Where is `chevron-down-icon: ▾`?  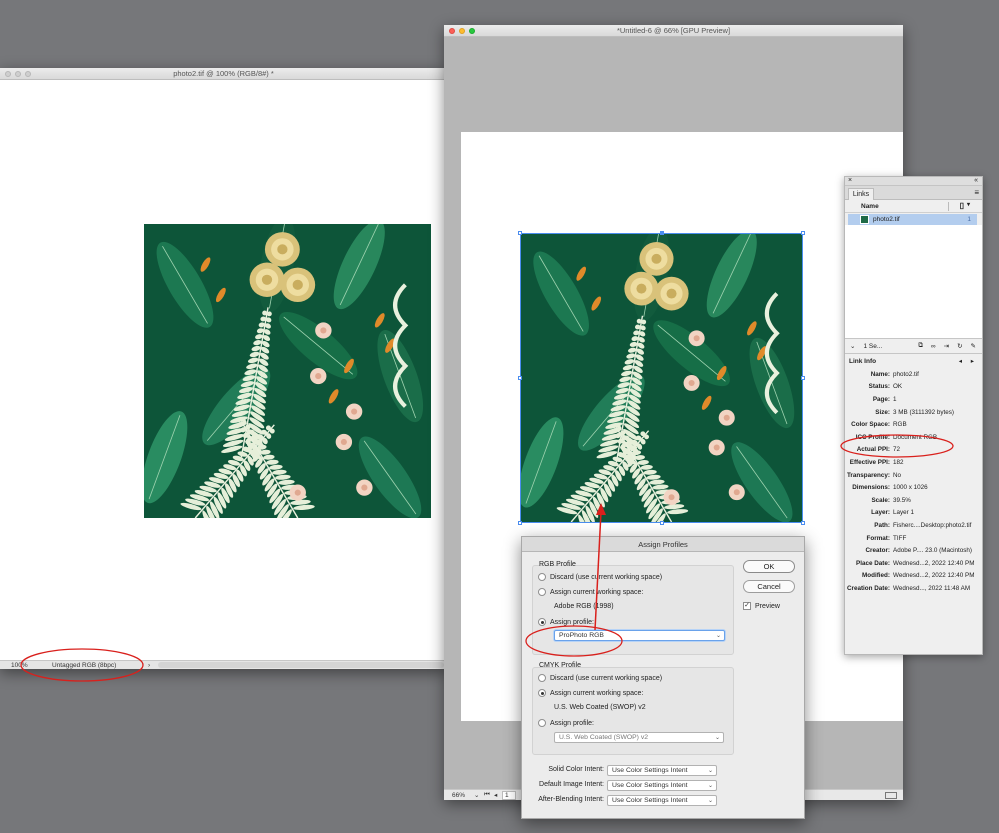 chevron-down-icon: ▾ is located at coordinates (968, 204).